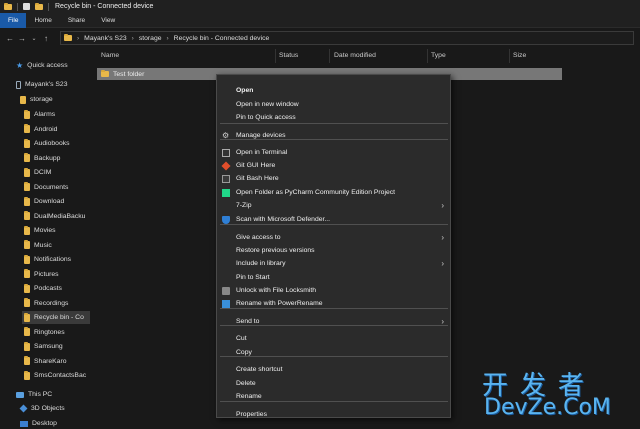 The image size is (640, 429). I want to click on phone-icon, so click(18, 84).